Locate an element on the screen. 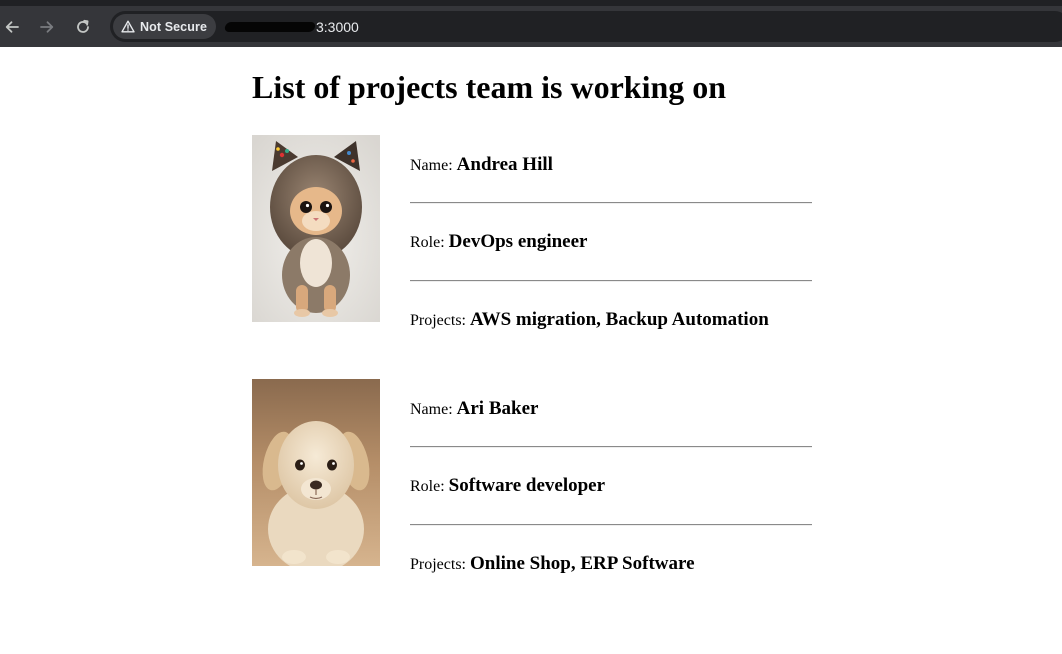 This screenshot has height=654, width=1062. url-port: 3:3000 is located at coordinates (337, 26).